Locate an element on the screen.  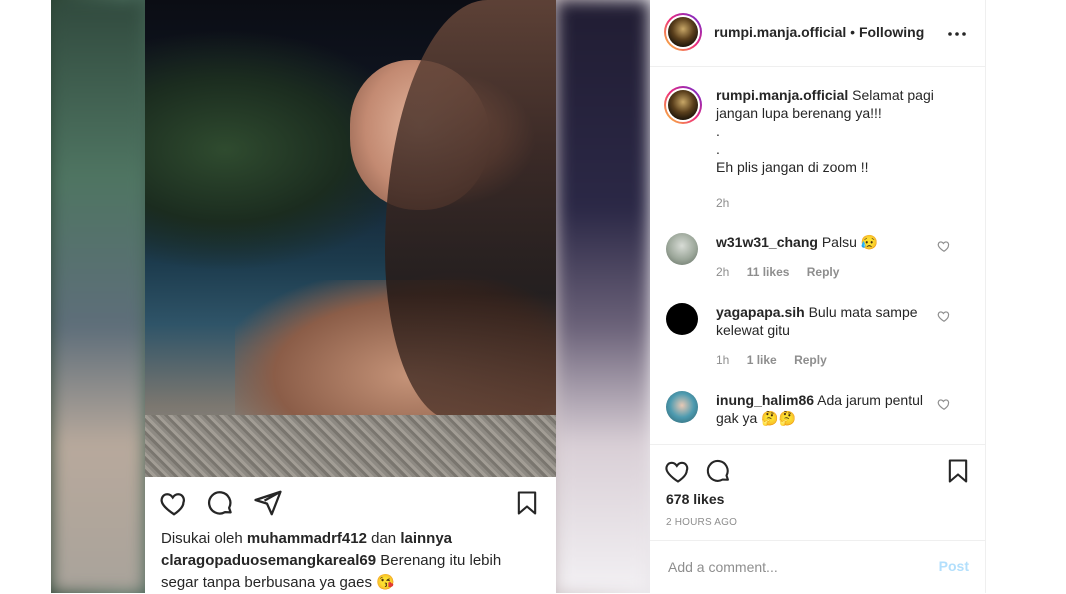
blurred-background-right is located at coordinates (603, 296).